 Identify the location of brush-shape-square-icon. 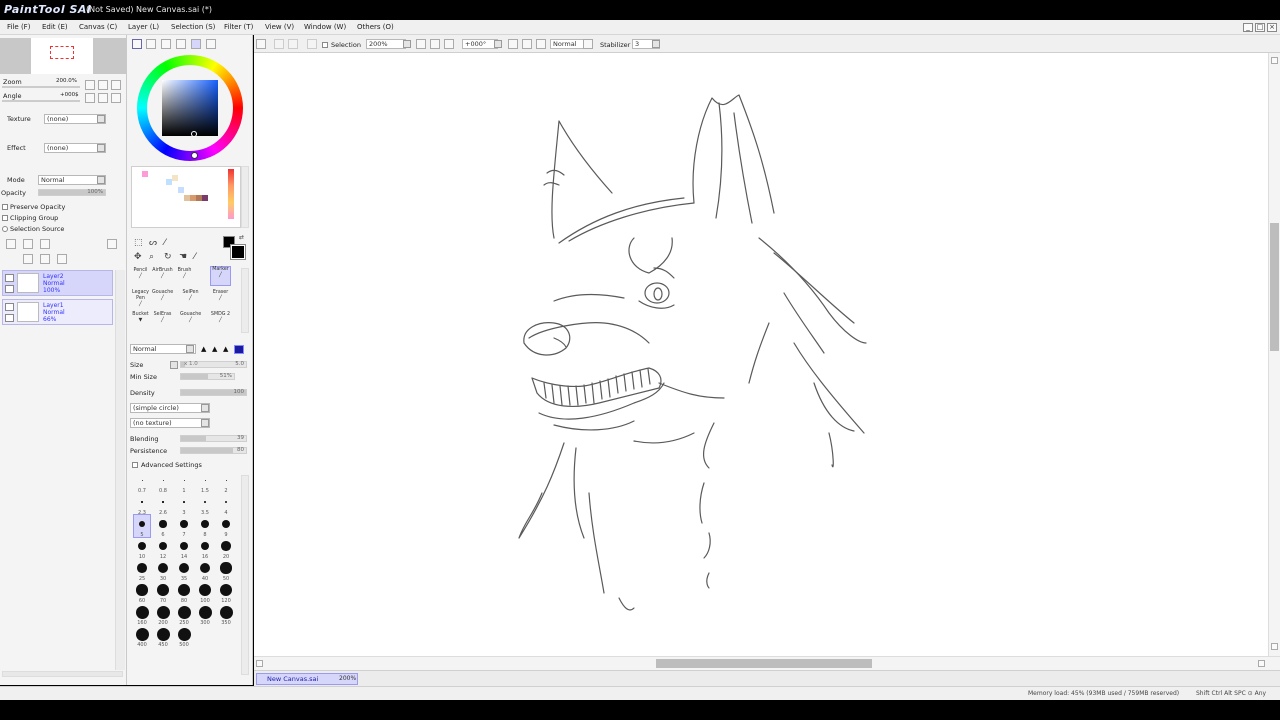
(239, 349).